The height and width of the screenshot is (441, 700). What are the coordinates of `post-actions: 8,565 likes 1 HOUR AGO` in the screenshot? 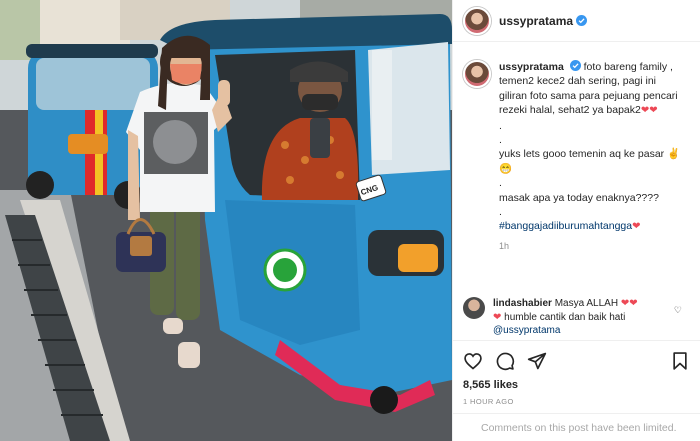 It's located at (576, 373).